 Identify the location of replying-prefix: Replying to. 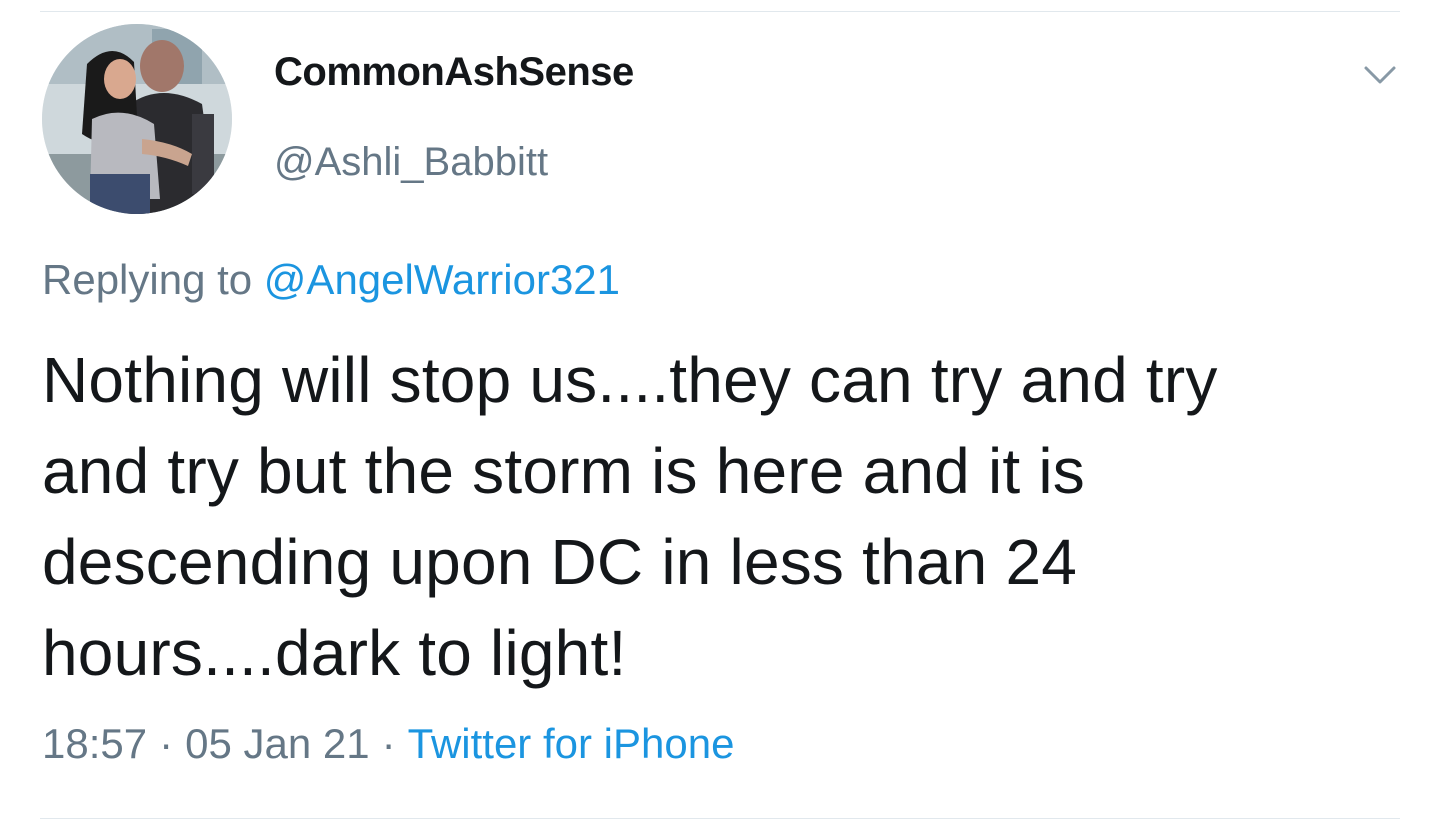
(147, 279).